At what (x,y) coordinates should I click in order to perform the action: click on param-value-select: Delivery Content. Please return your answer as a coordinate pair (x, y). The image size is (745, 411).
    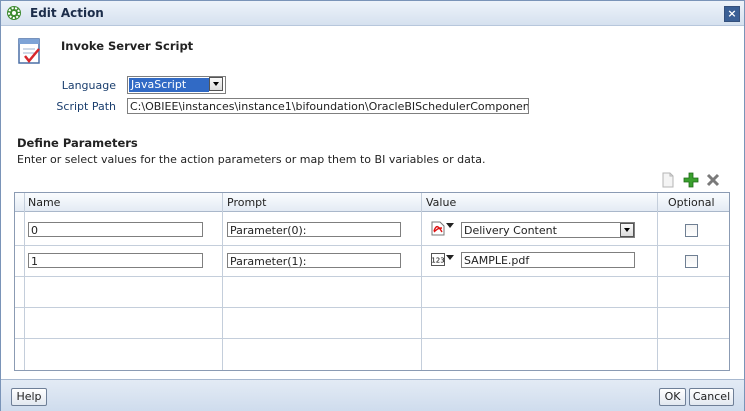
    Looking at the image, I should click on (548, 230).